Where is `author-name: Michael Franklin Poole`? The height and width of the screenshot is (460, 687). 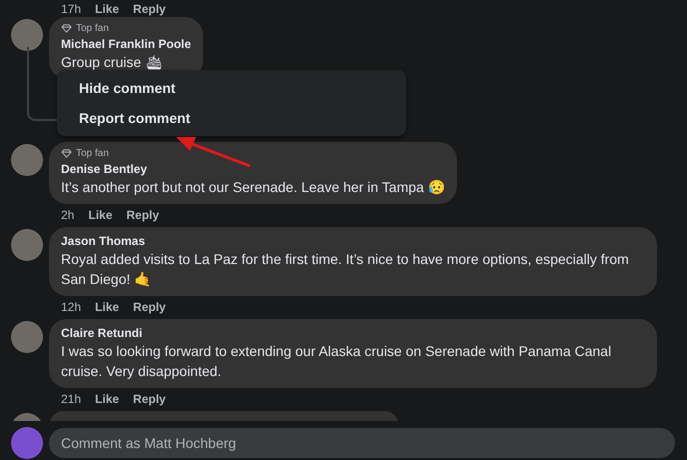
author-name: Michael Franklin Poole is located at coordinates (126, 44).